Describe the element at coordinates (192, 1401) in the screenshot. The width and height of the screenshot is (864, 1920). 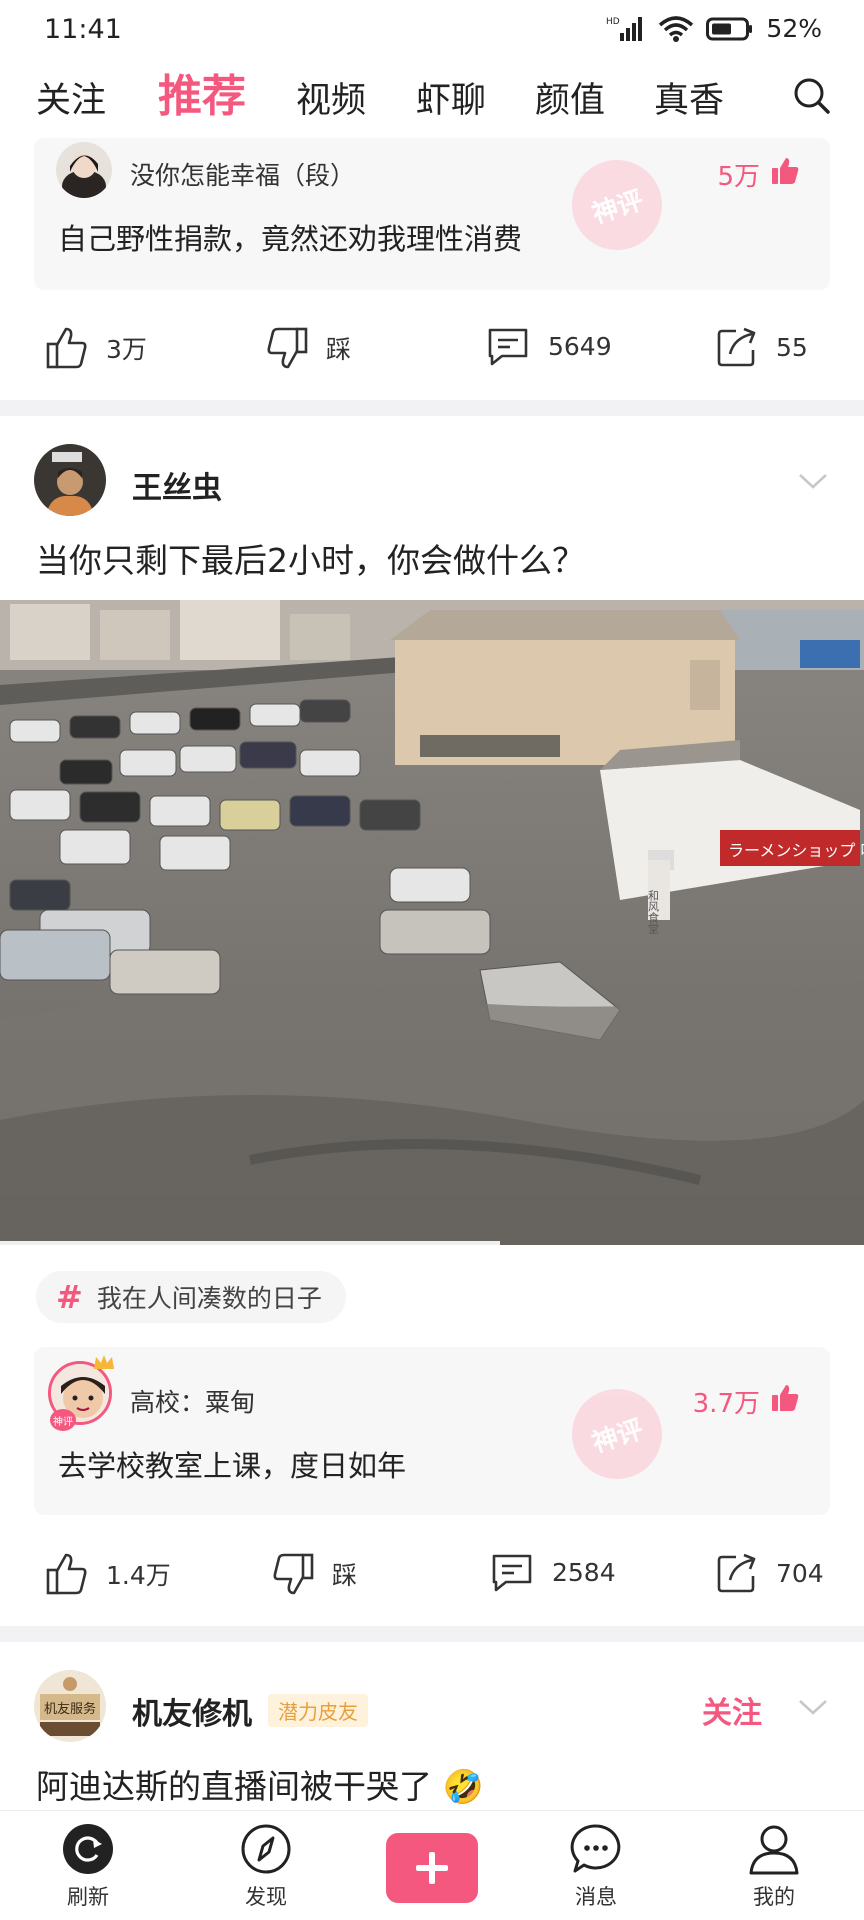
I see `commenter-name: 高校：粟甸` at that location.